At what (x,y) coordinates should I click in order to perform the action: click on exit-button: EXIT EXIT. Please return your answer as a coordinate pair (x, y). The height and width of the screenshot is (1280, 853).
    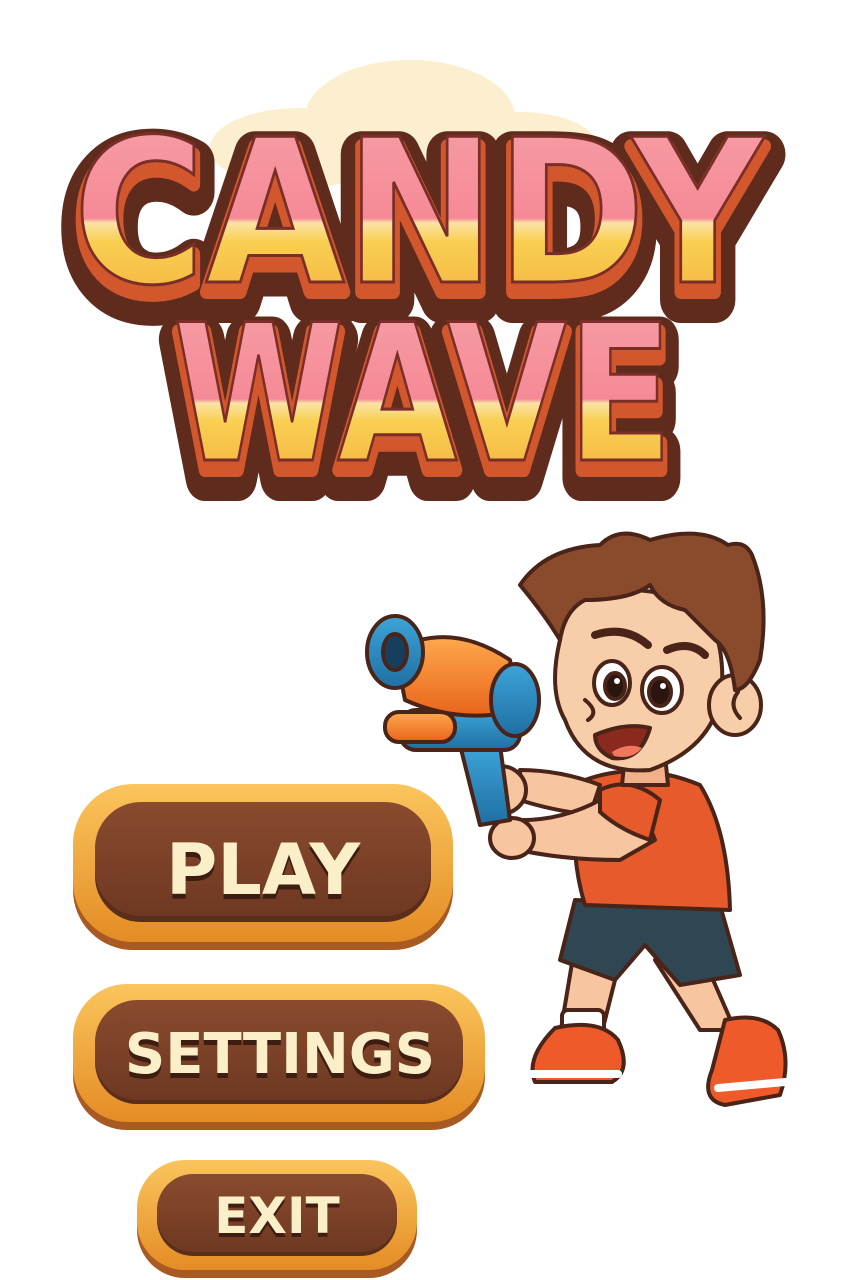
    Looking at the image, I should click on (277, 1219).